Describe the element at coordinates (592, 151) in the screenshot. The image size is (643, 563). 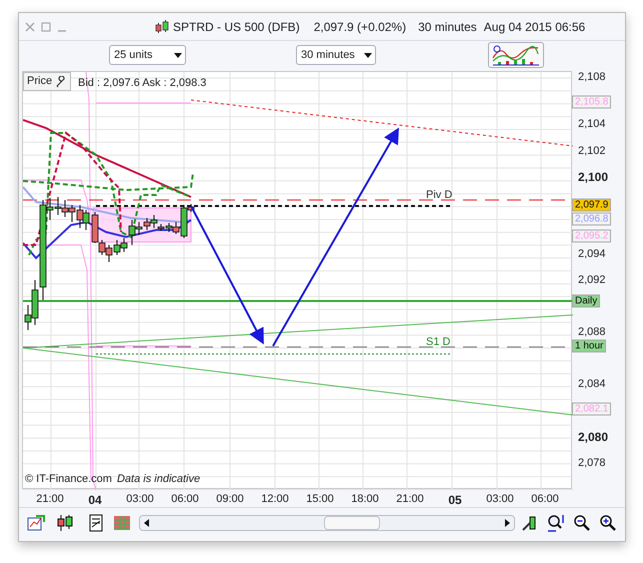
I see `price-axis-label: 2,102` at that location.